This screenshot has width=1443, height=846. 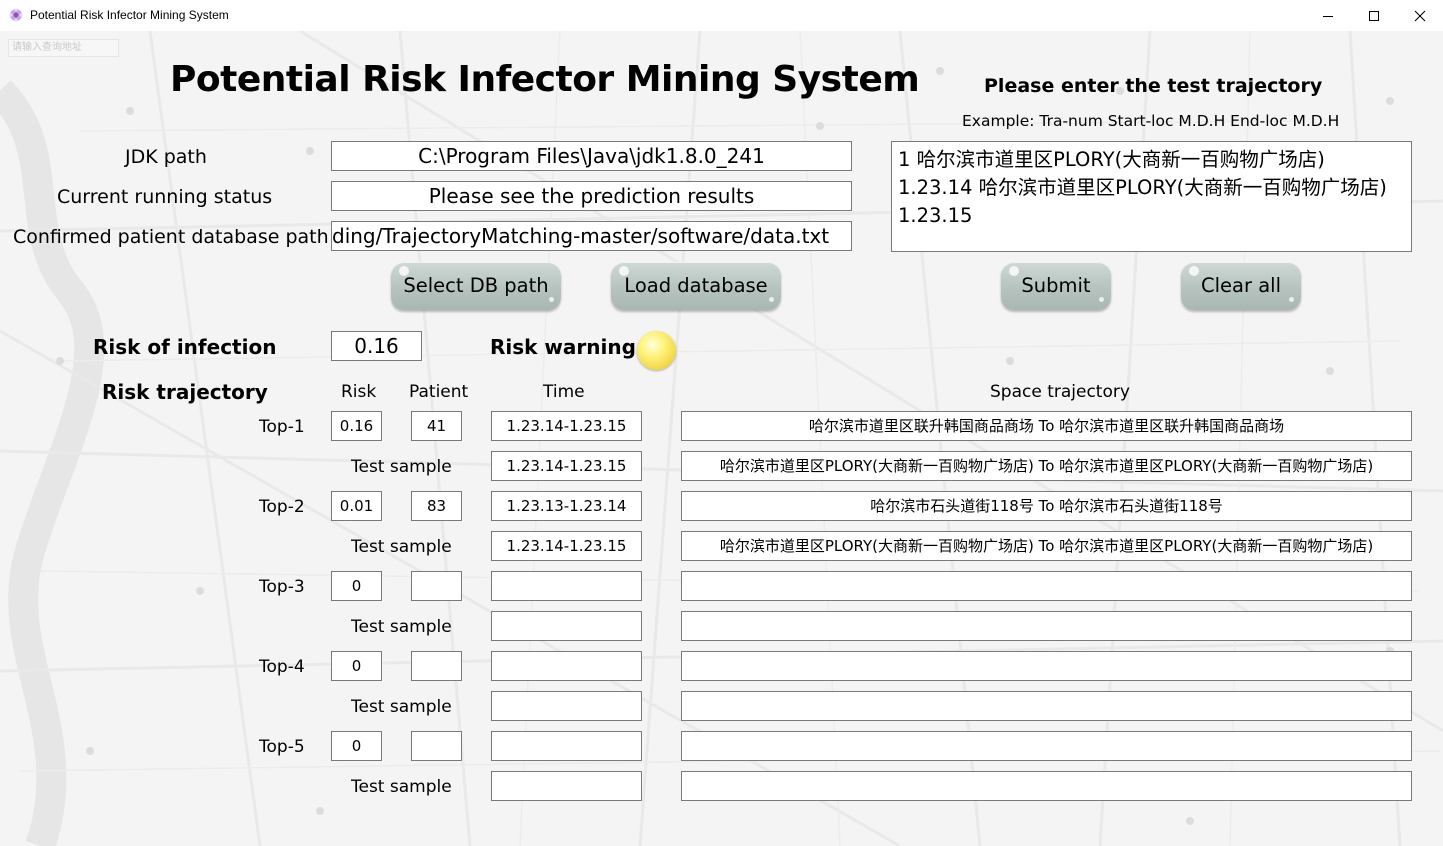 What do you see at coordinates (282, 427) in the screenshot?
I see `row-label-top-1: Top-1` at bounding box center [282, 427].